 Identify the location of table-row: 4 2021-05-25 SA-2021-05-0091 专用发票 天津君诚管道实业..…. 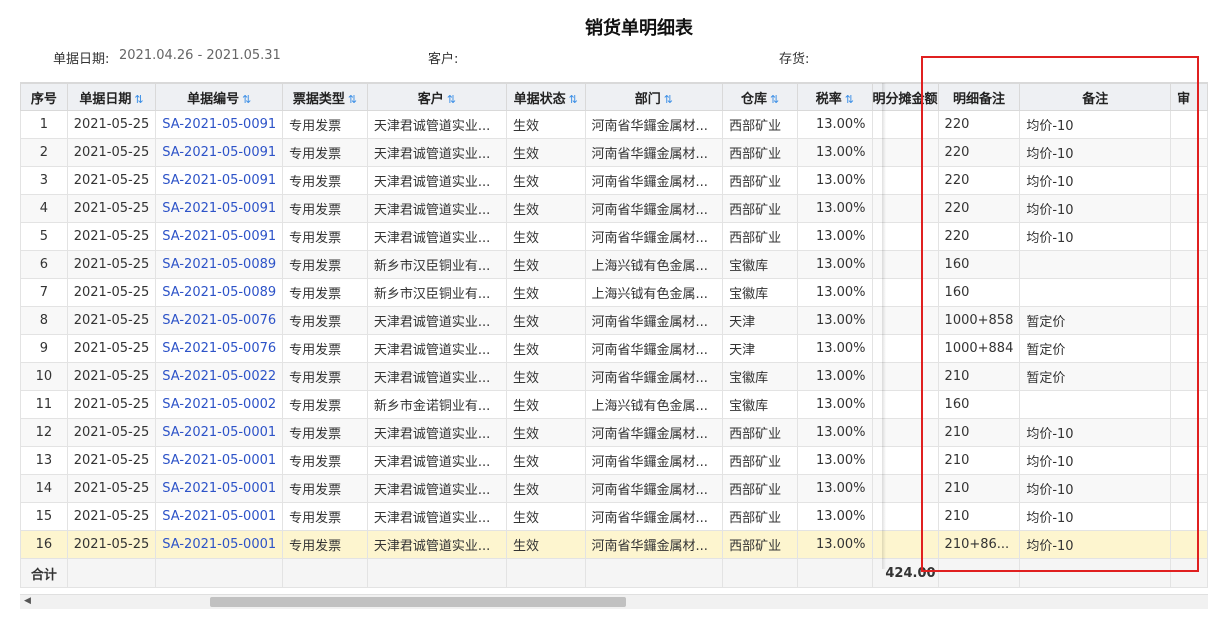
(614, 208).